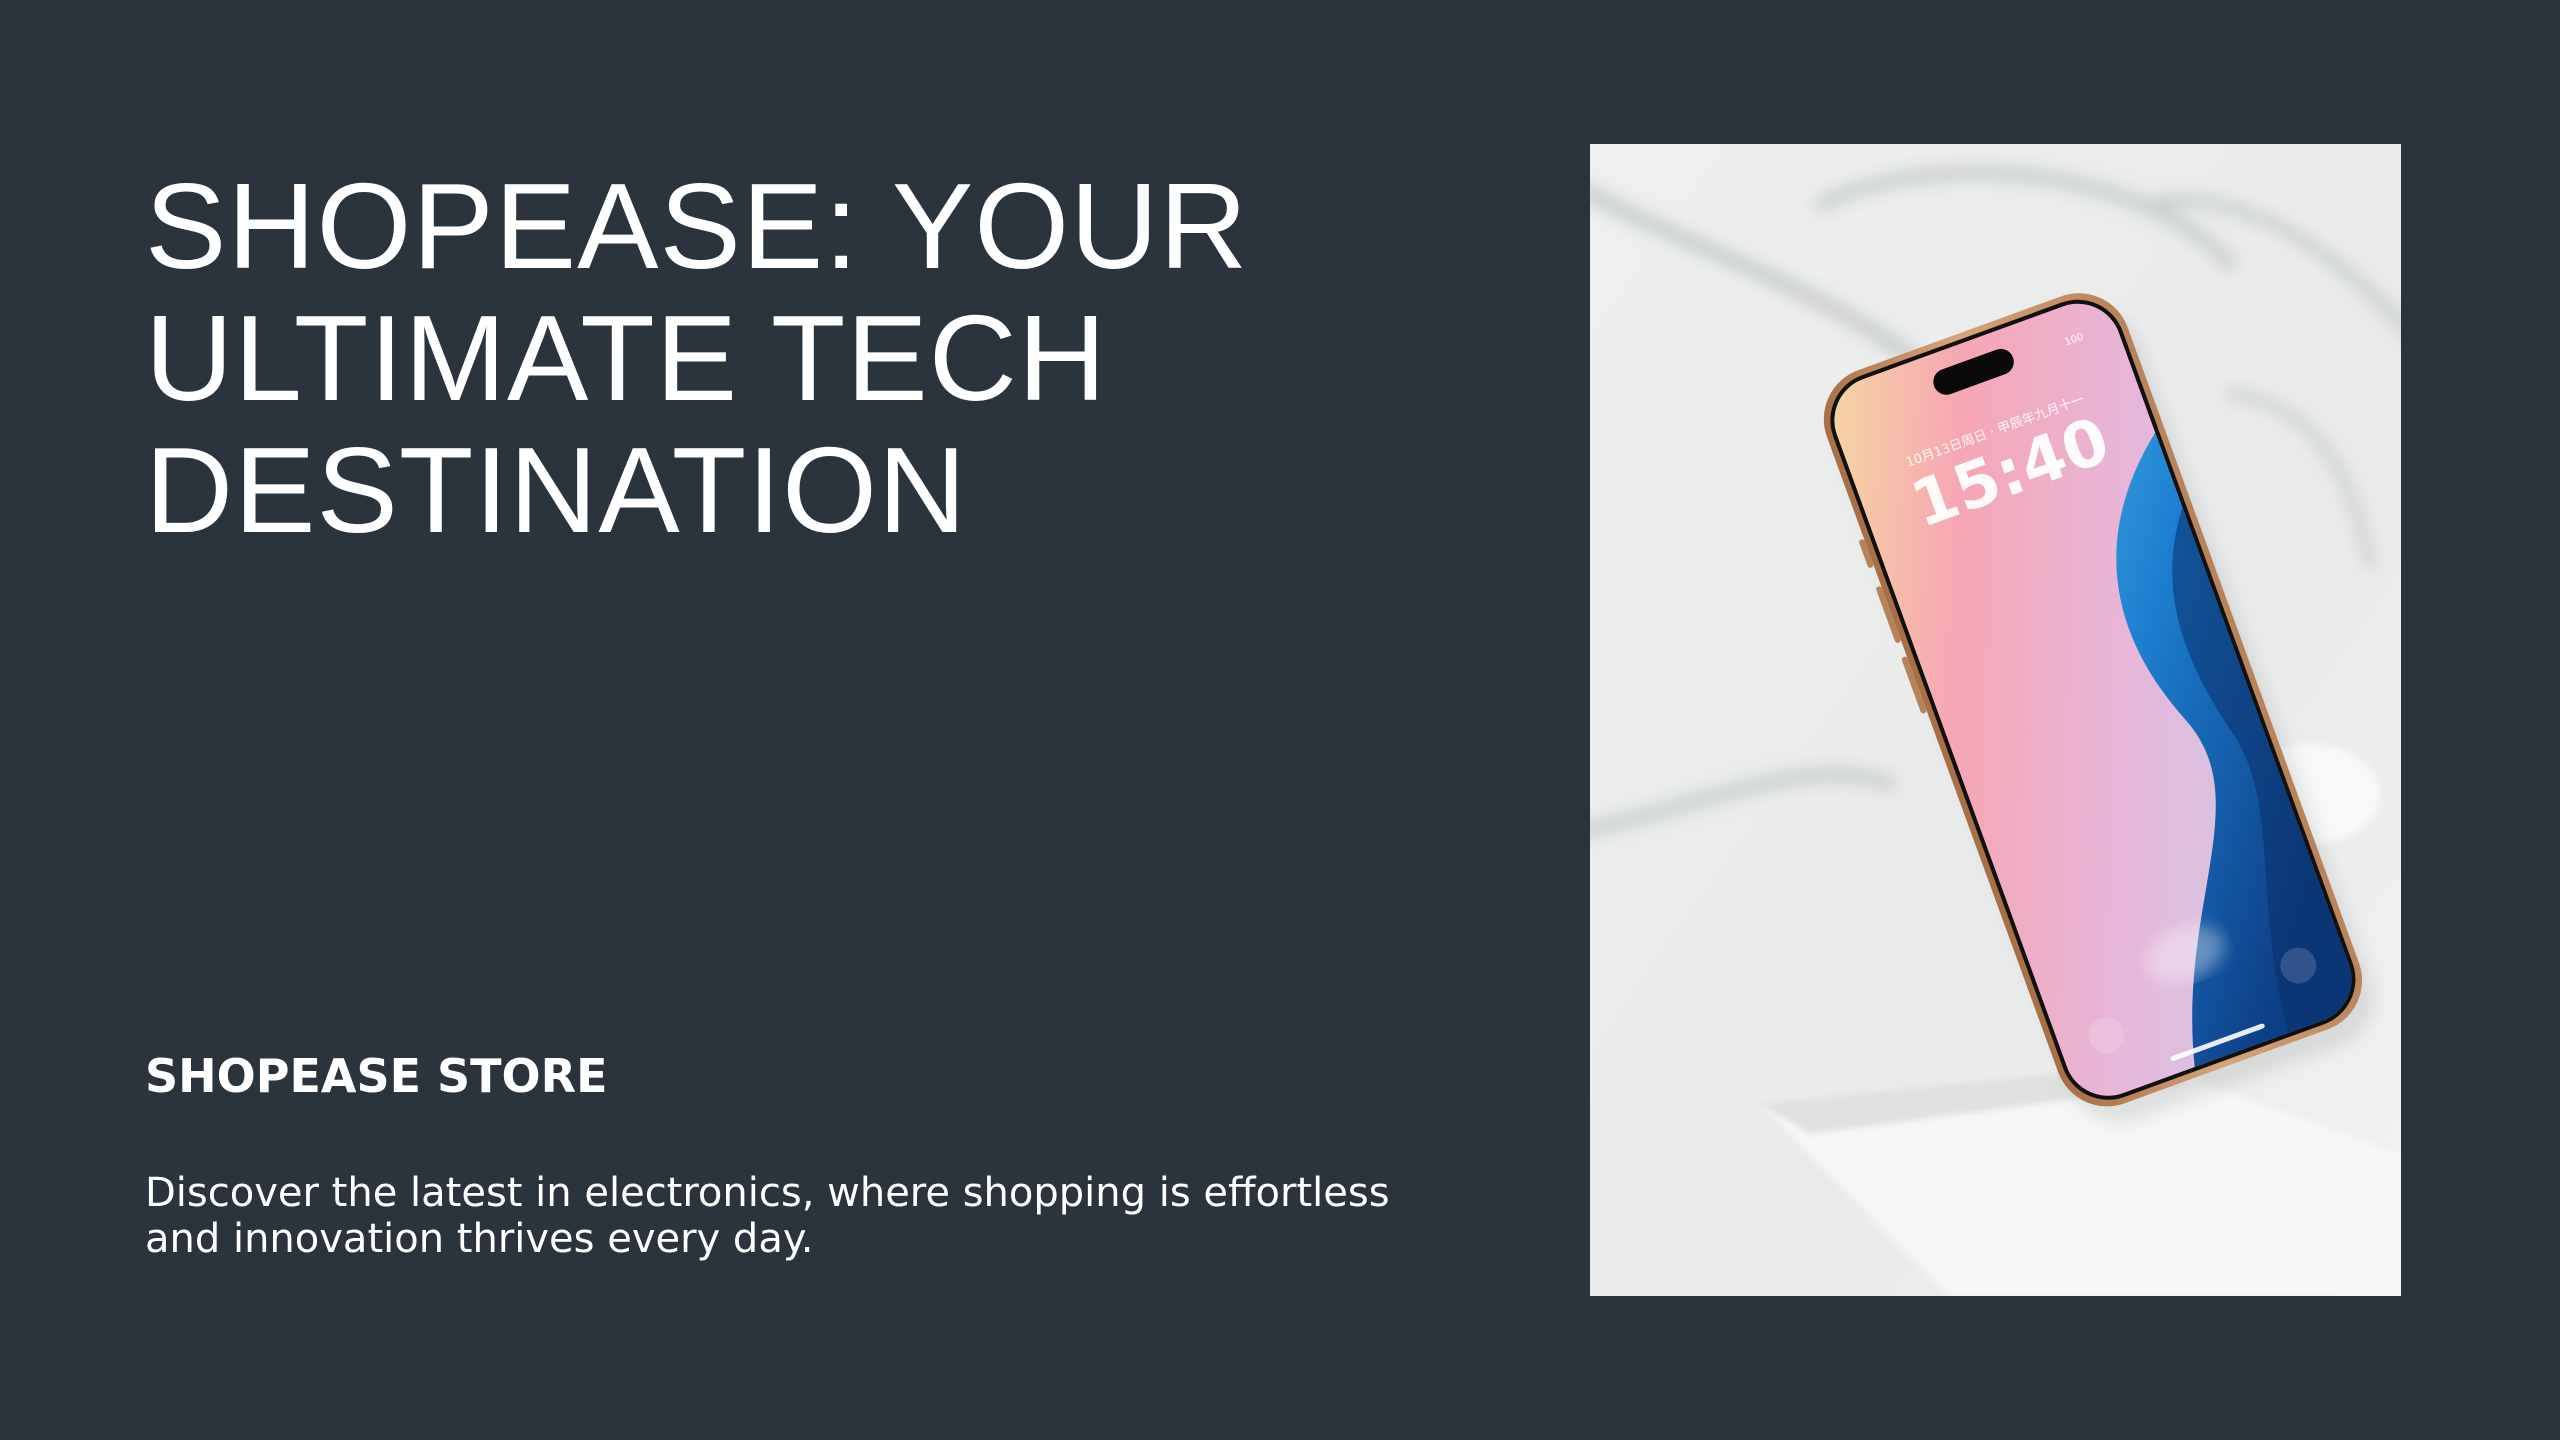  Describe the element at coordinates (697, 226) in the screenshot. I see `headline-line-1: SHOPEASE: YOUR` at that location.